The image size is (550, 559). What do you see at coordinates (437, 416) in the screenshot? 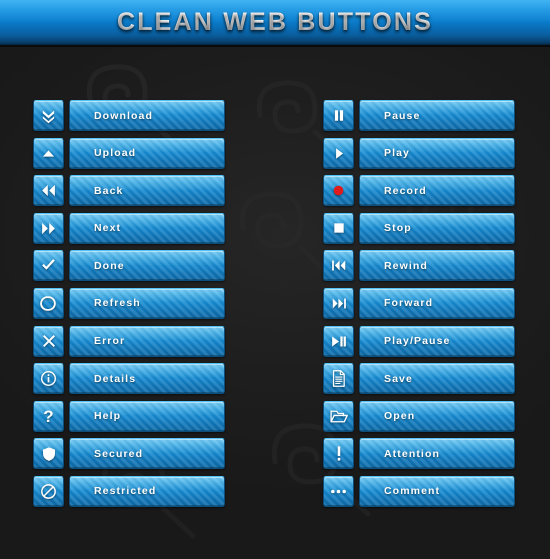
I see `button-label-panel: Open` at bounding box center [437, 416].